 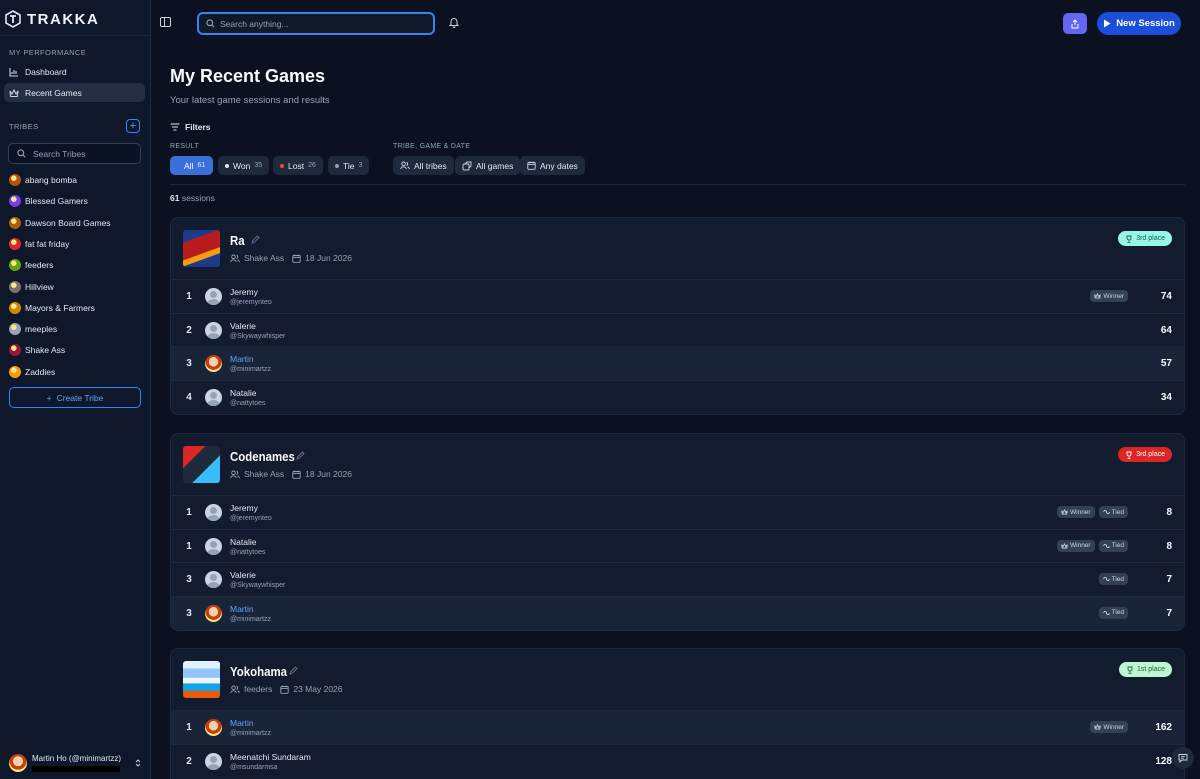 What do you see at coordinates (677, 762) in the screenshot?
I see `player-row: 2 Meenatchi Sundaram @msundarmsa 128` at bounding box center [677, 762].